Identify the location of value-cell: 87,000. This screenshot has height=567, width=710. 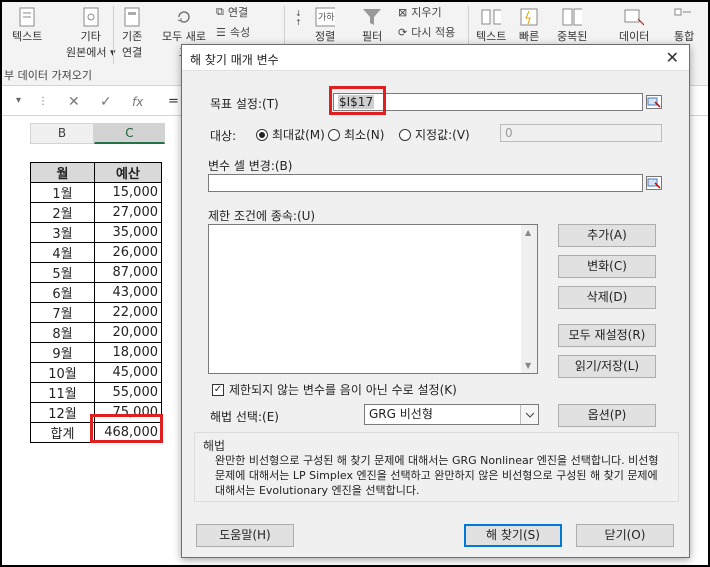
(128, 272).